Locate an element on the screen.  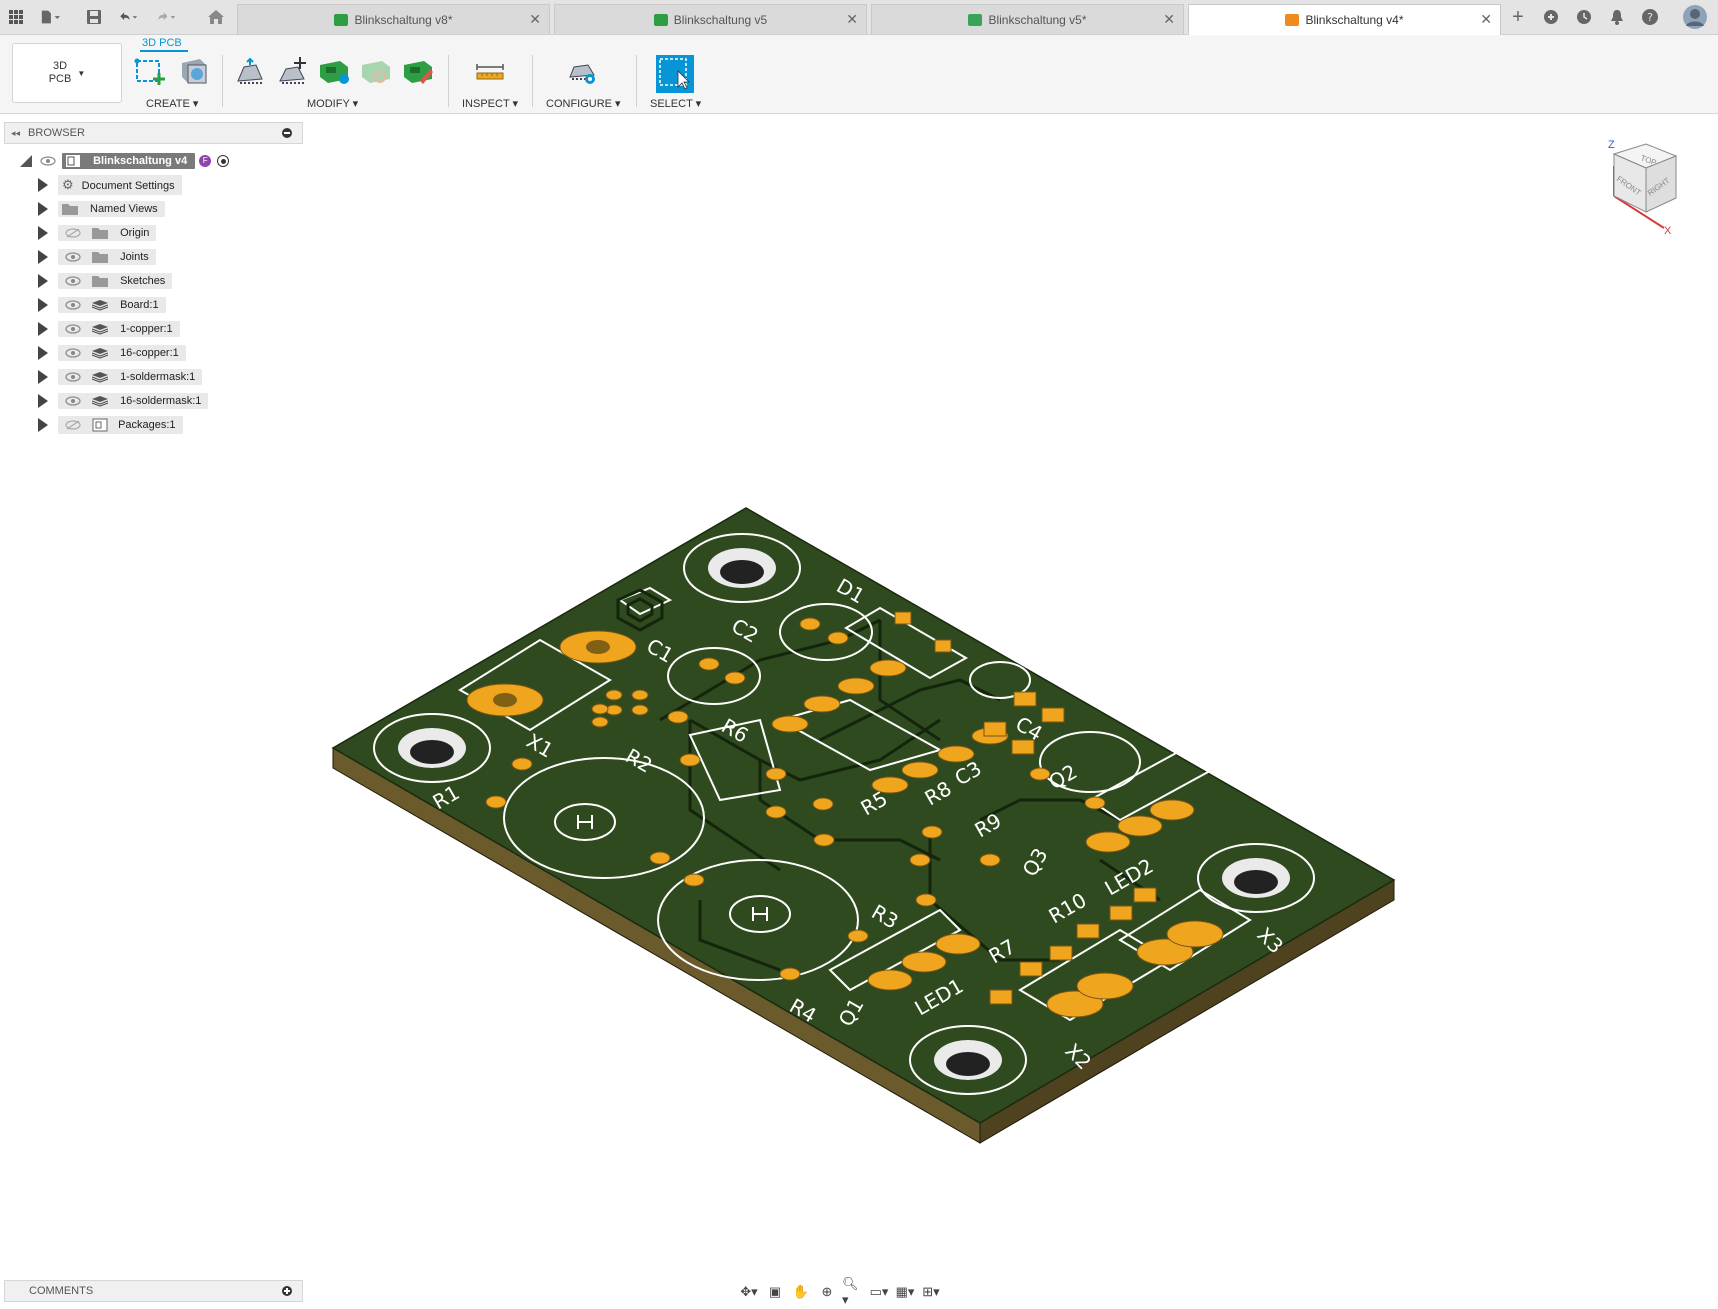
configure-icon is located at coordinates (582, 71).